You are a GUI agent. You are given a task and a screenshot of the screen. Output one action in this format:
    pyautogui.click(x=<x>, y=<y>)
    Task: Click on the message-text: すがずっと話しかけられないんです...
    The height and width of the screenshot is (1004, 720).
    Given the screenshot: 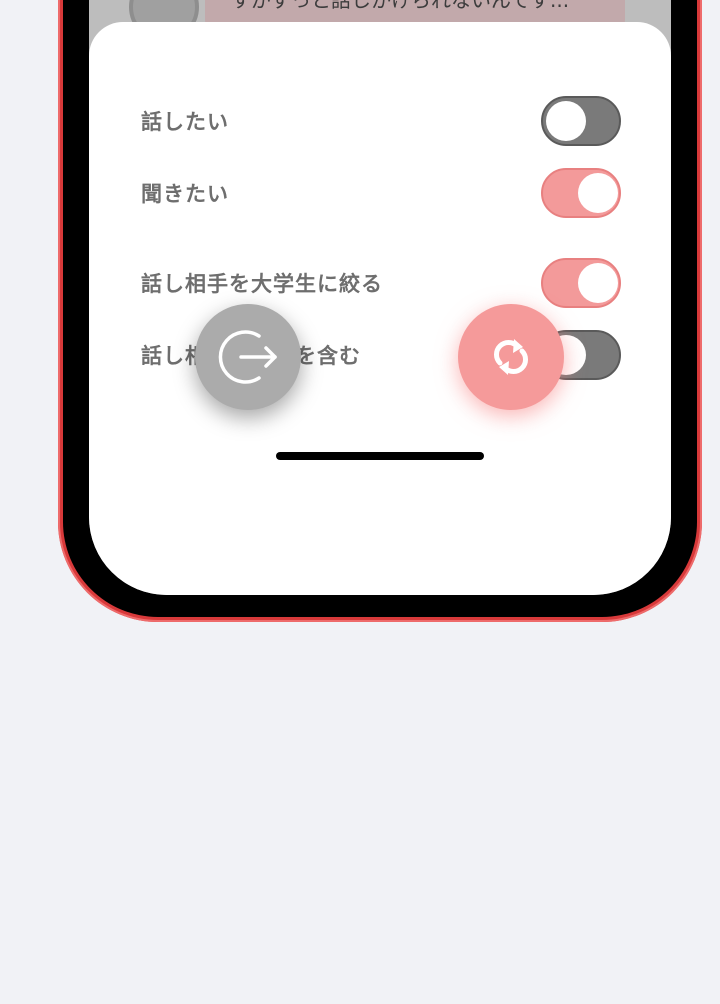 What is the action you would take?
    pyautogui.click(x=400, y=6)
    